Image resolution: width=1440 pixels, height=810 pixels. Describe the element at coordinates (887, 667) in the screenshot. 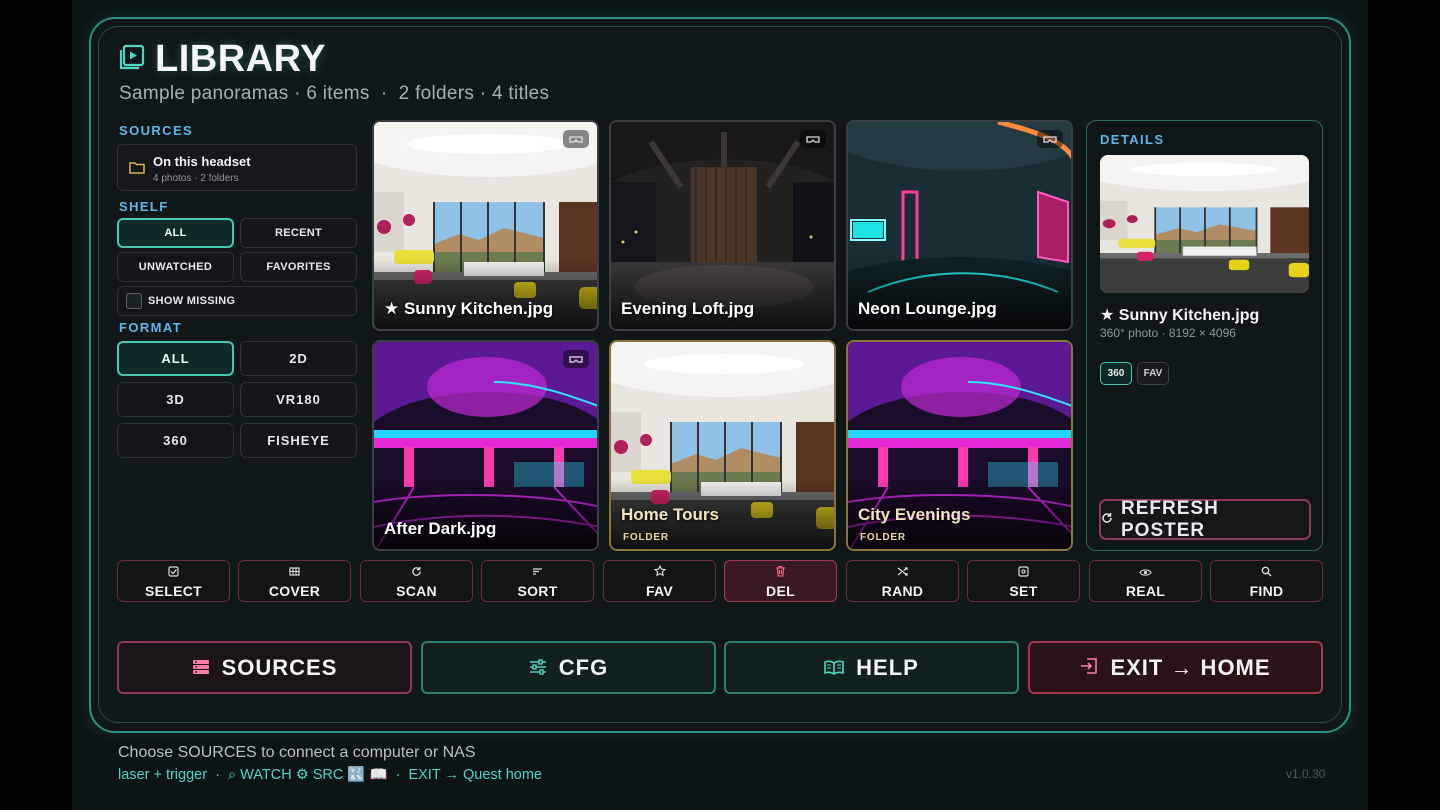

I see `help-label: HELP` at that location.